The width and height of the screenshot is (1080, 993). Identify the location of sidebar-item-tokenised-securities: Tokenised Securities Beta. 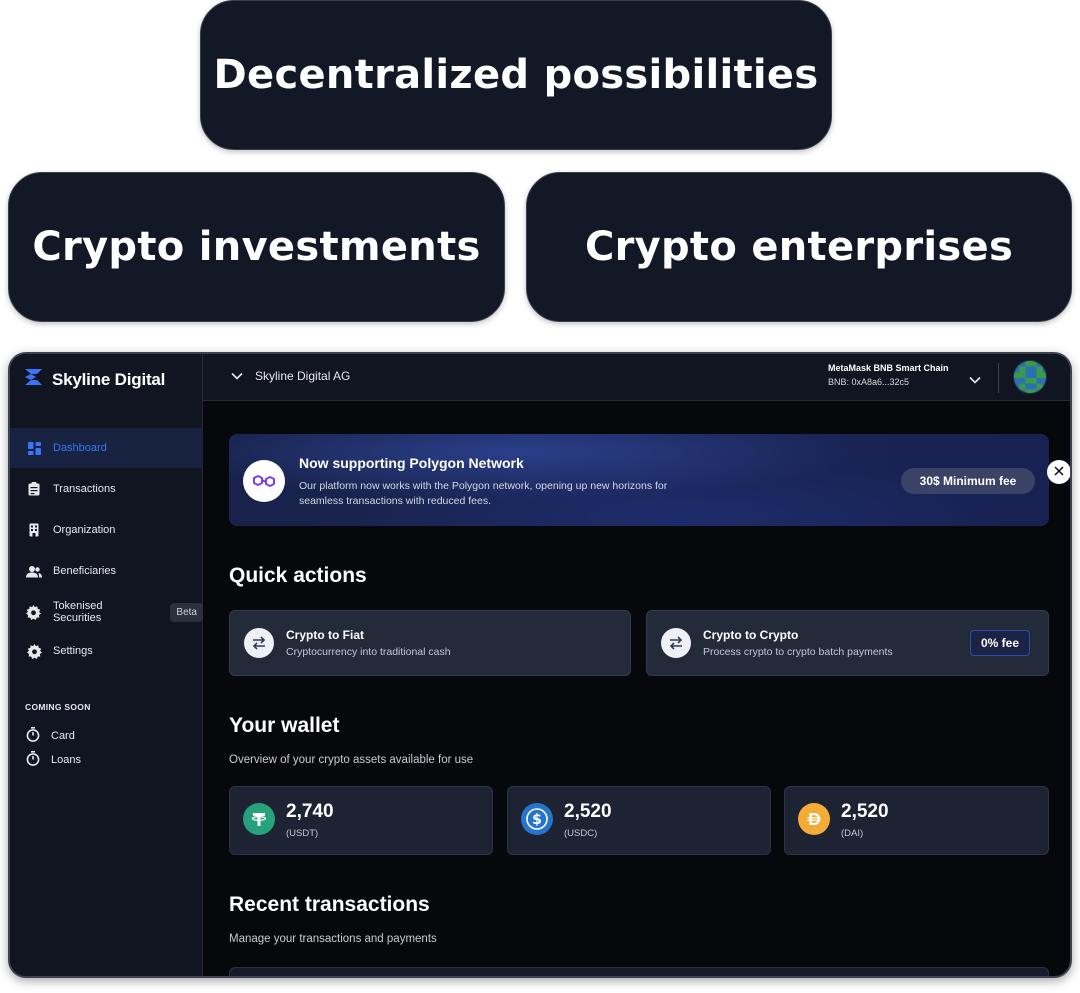
(106, 612).